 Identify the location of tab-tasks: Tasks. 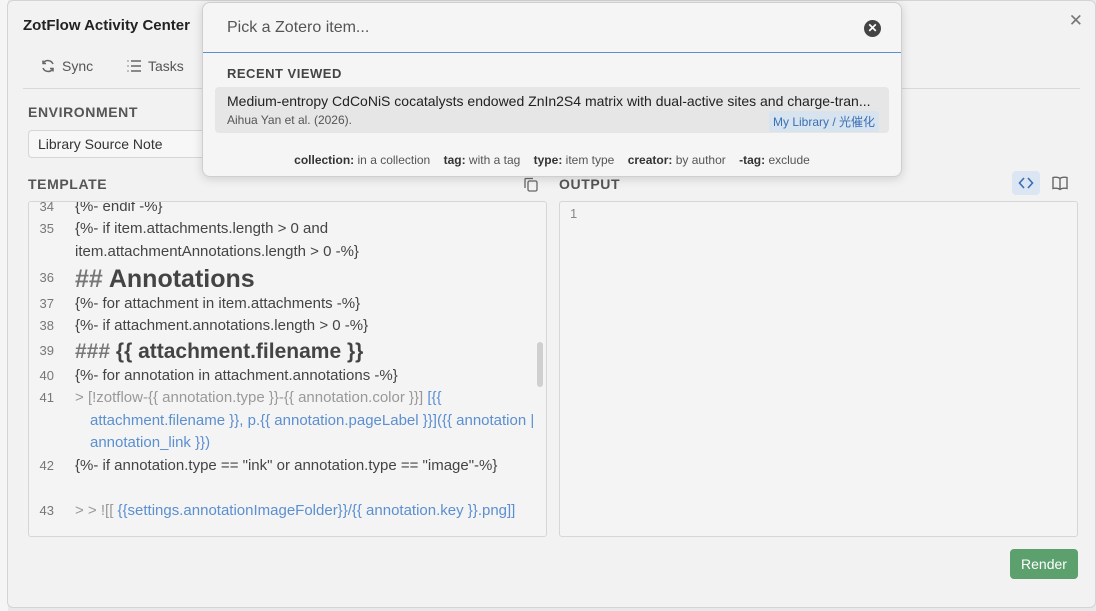
(155, 66).